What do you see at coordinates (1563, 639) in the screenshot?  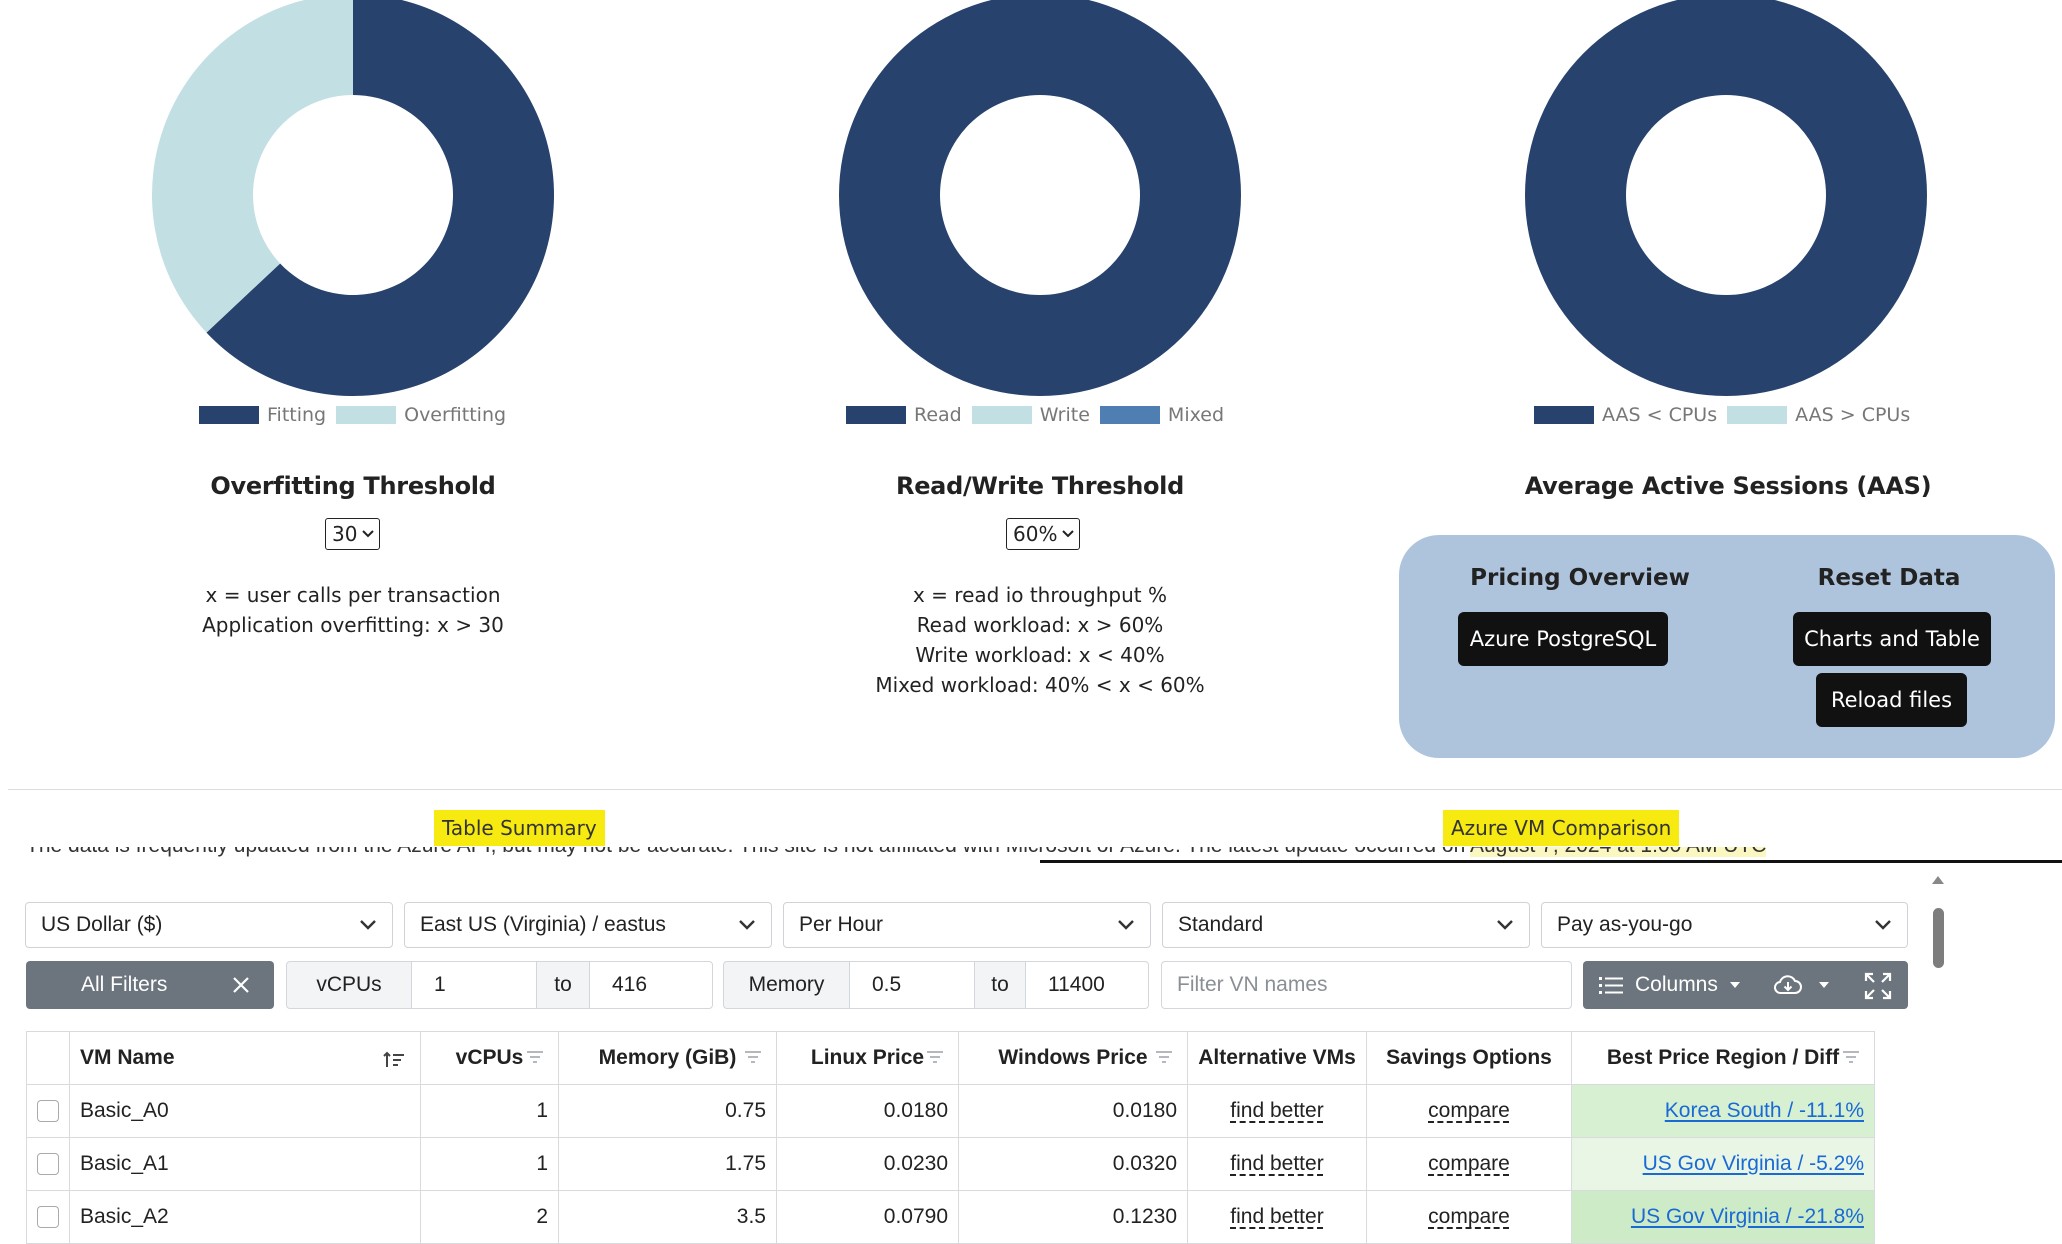 I see `azure-postgresql-button: Azure PostgreSQL` at bounding box center [1563, 639].